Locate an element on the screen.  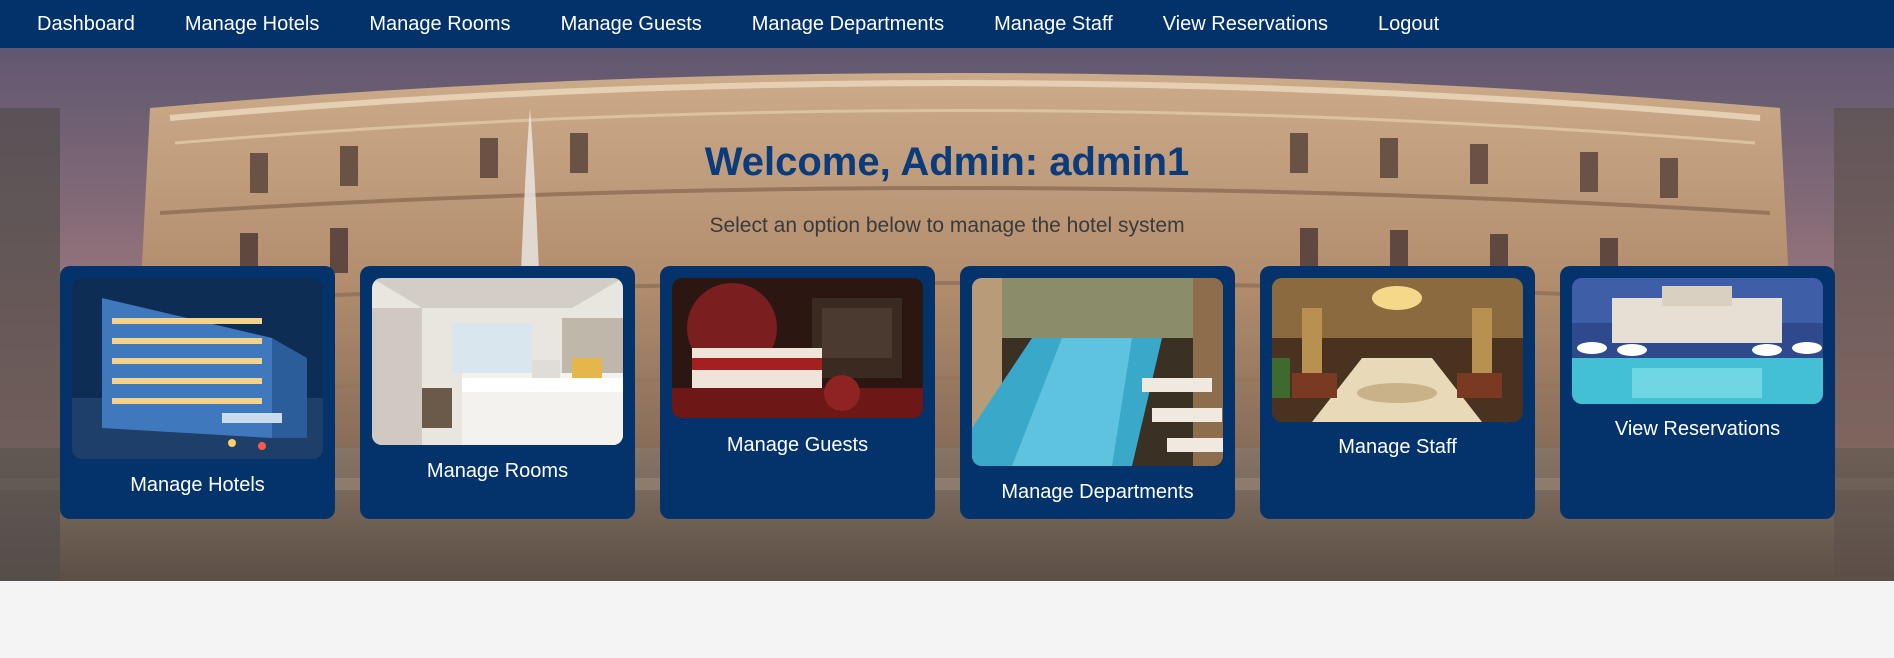
card-manage-guests: Manage Guests is located at coordinates (797, 392).